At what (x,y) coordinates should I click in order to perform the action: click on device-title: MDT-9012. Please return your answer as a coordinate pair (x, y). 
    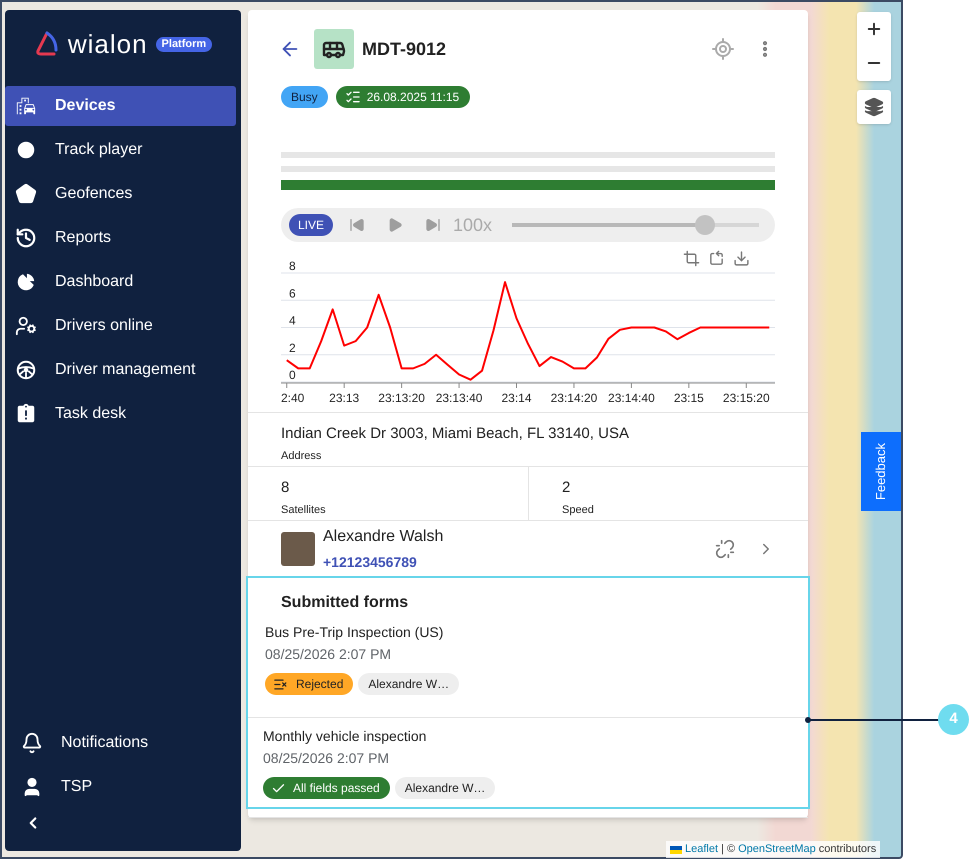
    Looking at the image, I should click on (404, 49).